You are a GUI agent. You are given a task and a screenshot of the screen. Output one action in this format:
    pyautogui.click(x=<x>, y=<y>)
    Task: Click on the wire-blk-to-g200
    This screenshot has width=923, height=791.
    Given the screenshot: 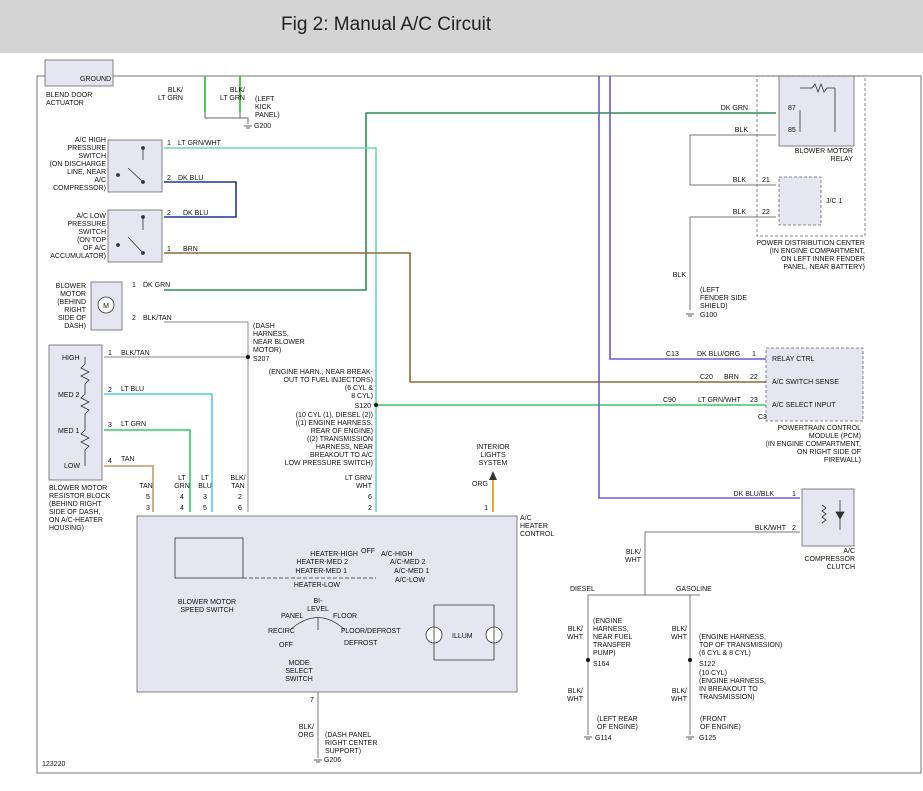 What is the action you would take?
    pyautogui.click(x=226, y=118)
    